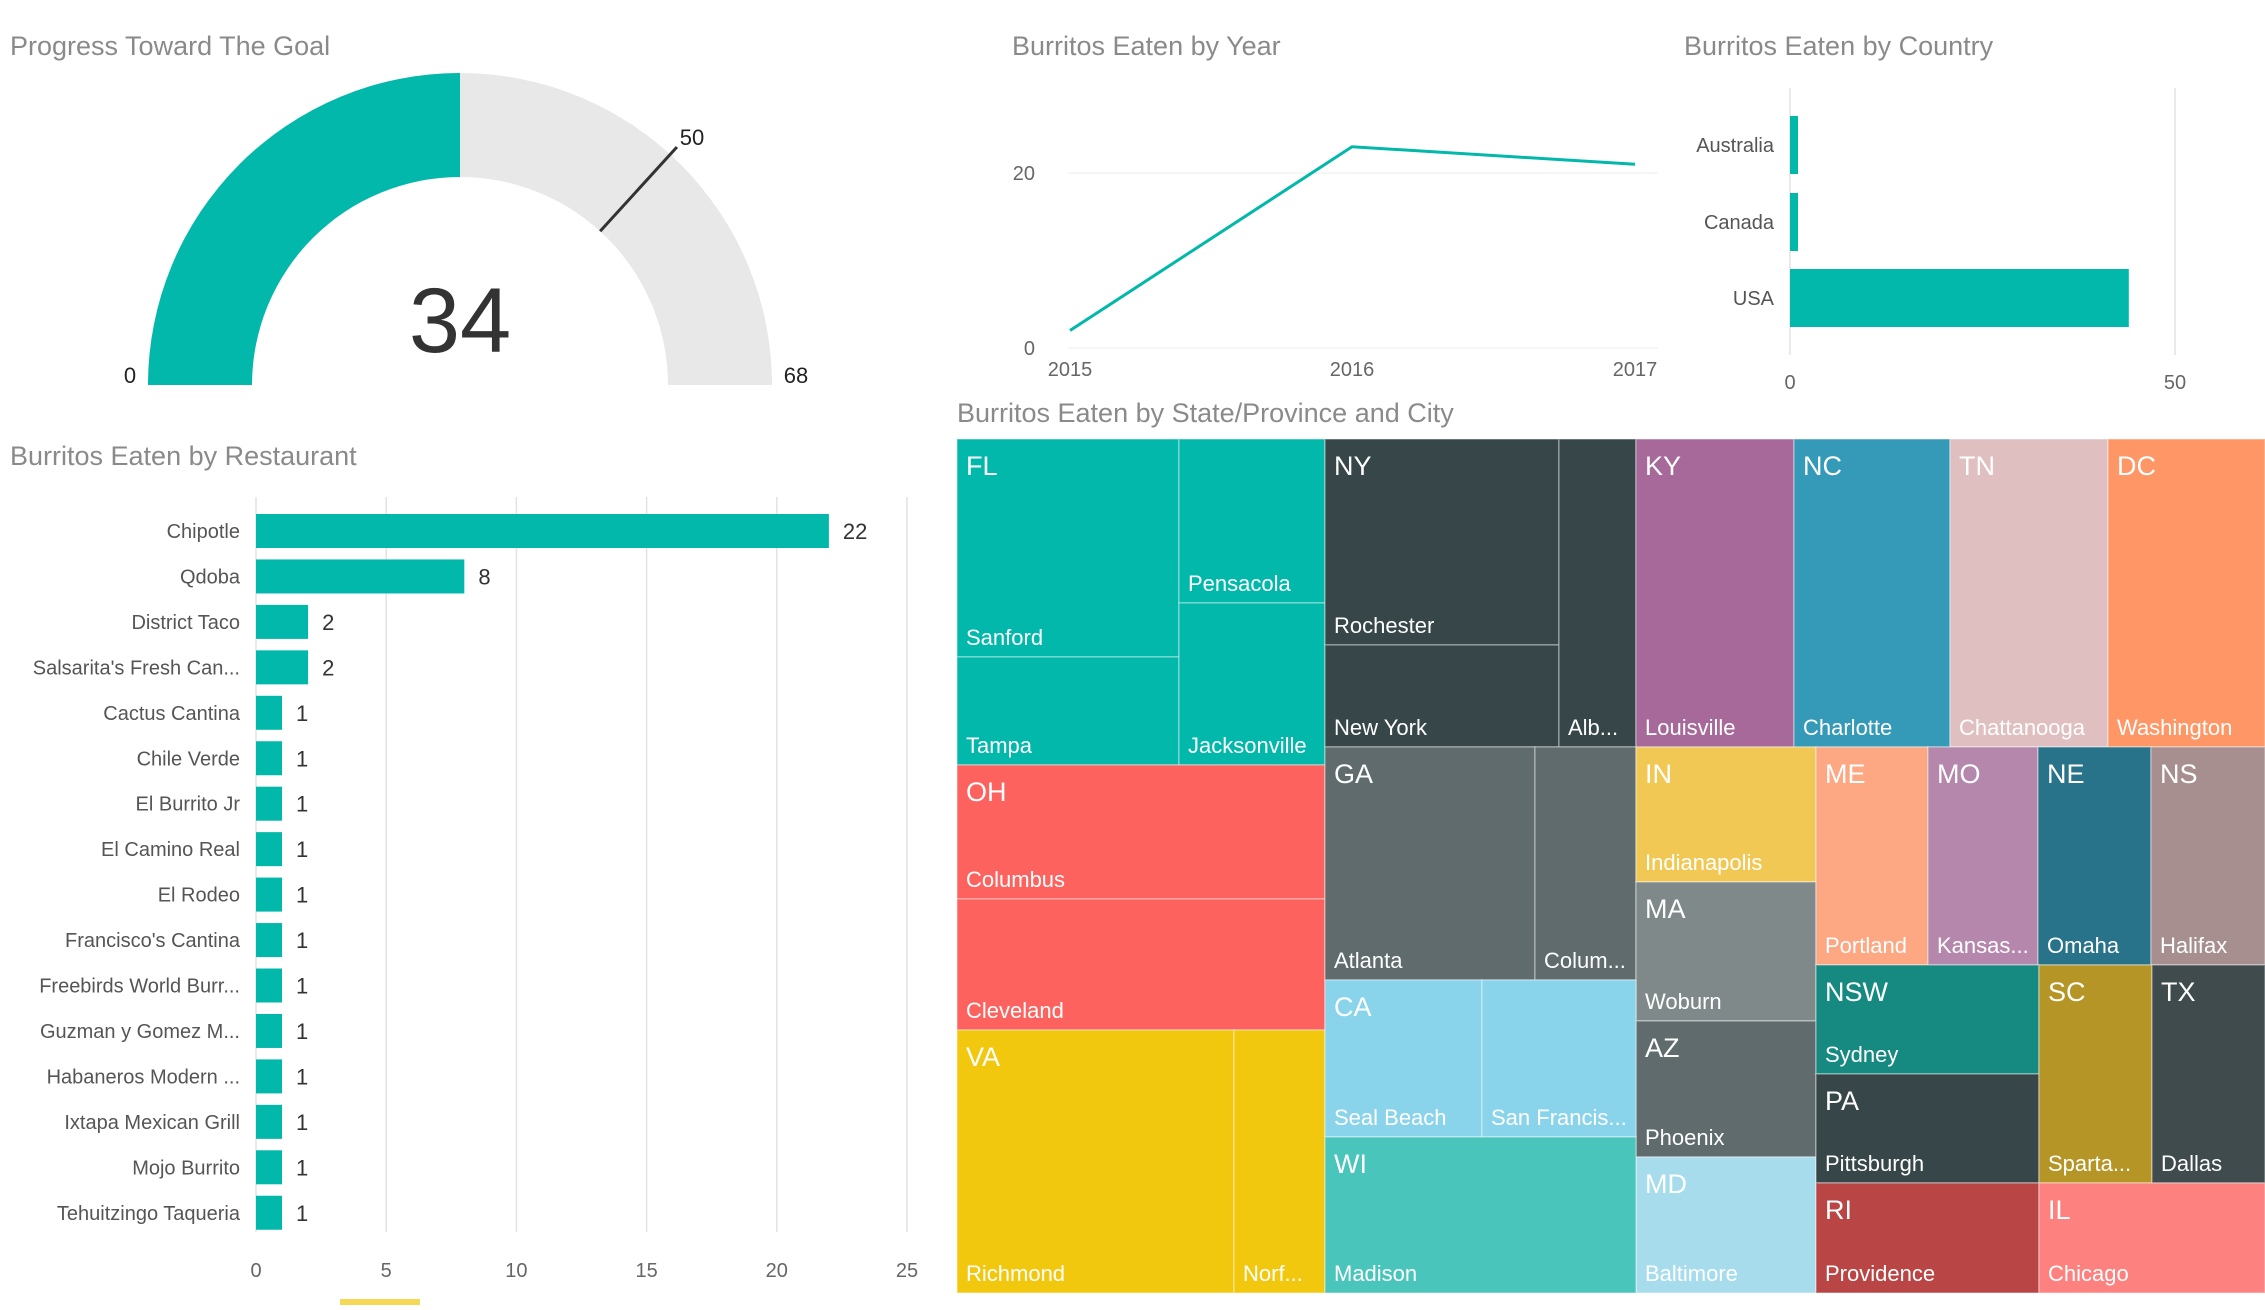  What do you see at coordinates (1691, 1273) in the screenshot?
I see `treemap-city-label: Baltimore` at bounding box center [1691, 1273].